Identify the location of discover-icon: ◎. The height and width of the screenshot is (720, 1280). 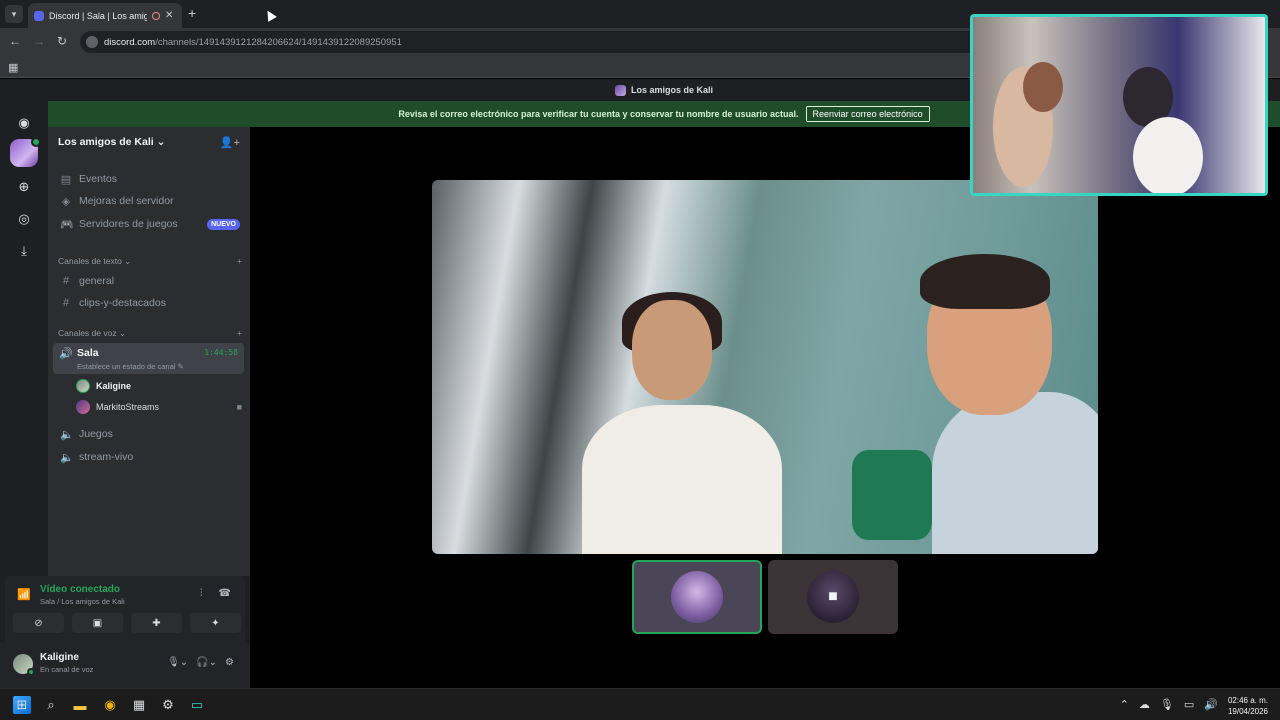
(24, 219).